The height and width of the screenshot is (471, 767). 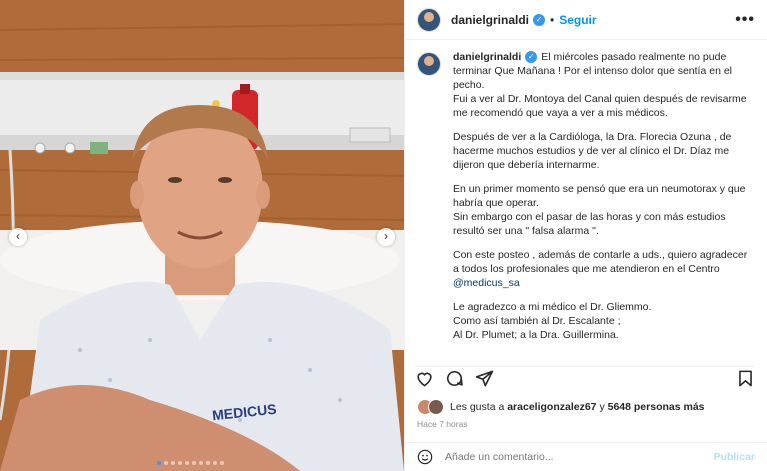 I want to click on emoji-icon, so click(x=425, y=457).